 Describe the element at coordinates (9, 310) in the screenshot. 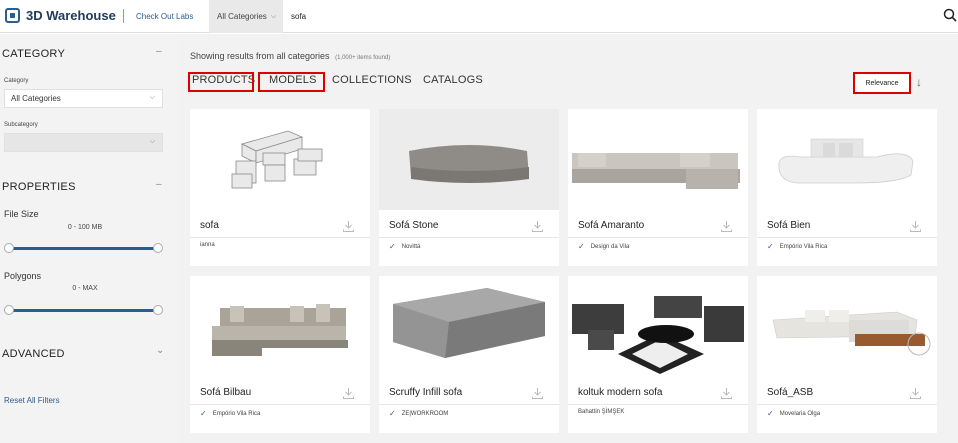

I see `polygons-min-handle` at that location.